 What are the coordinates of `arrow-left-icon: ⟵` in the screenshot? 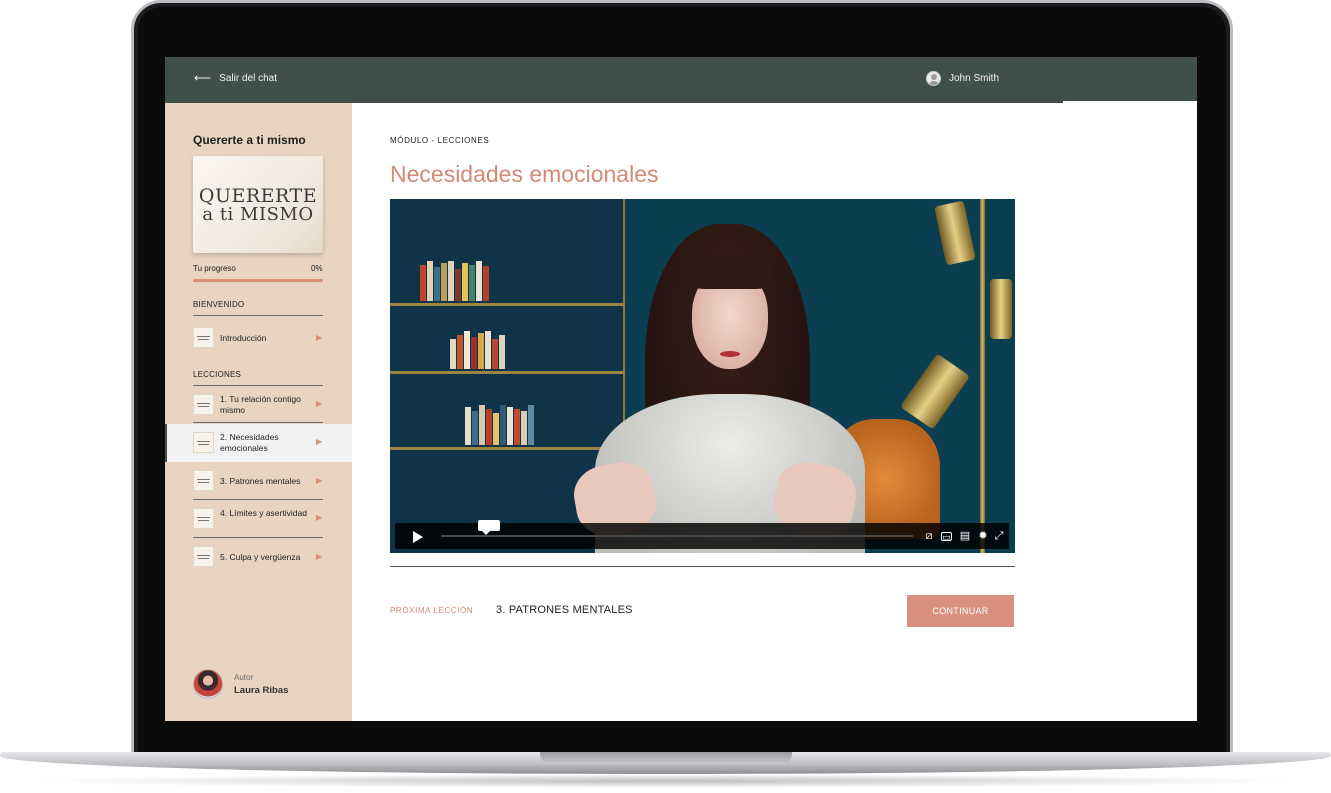 It's located at (203, 78).